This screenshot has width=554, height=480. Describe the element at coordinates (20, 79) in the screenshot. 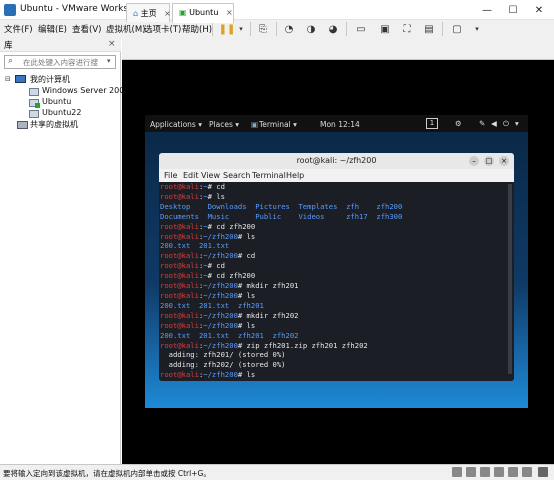

I see `computer-icon` at that location.